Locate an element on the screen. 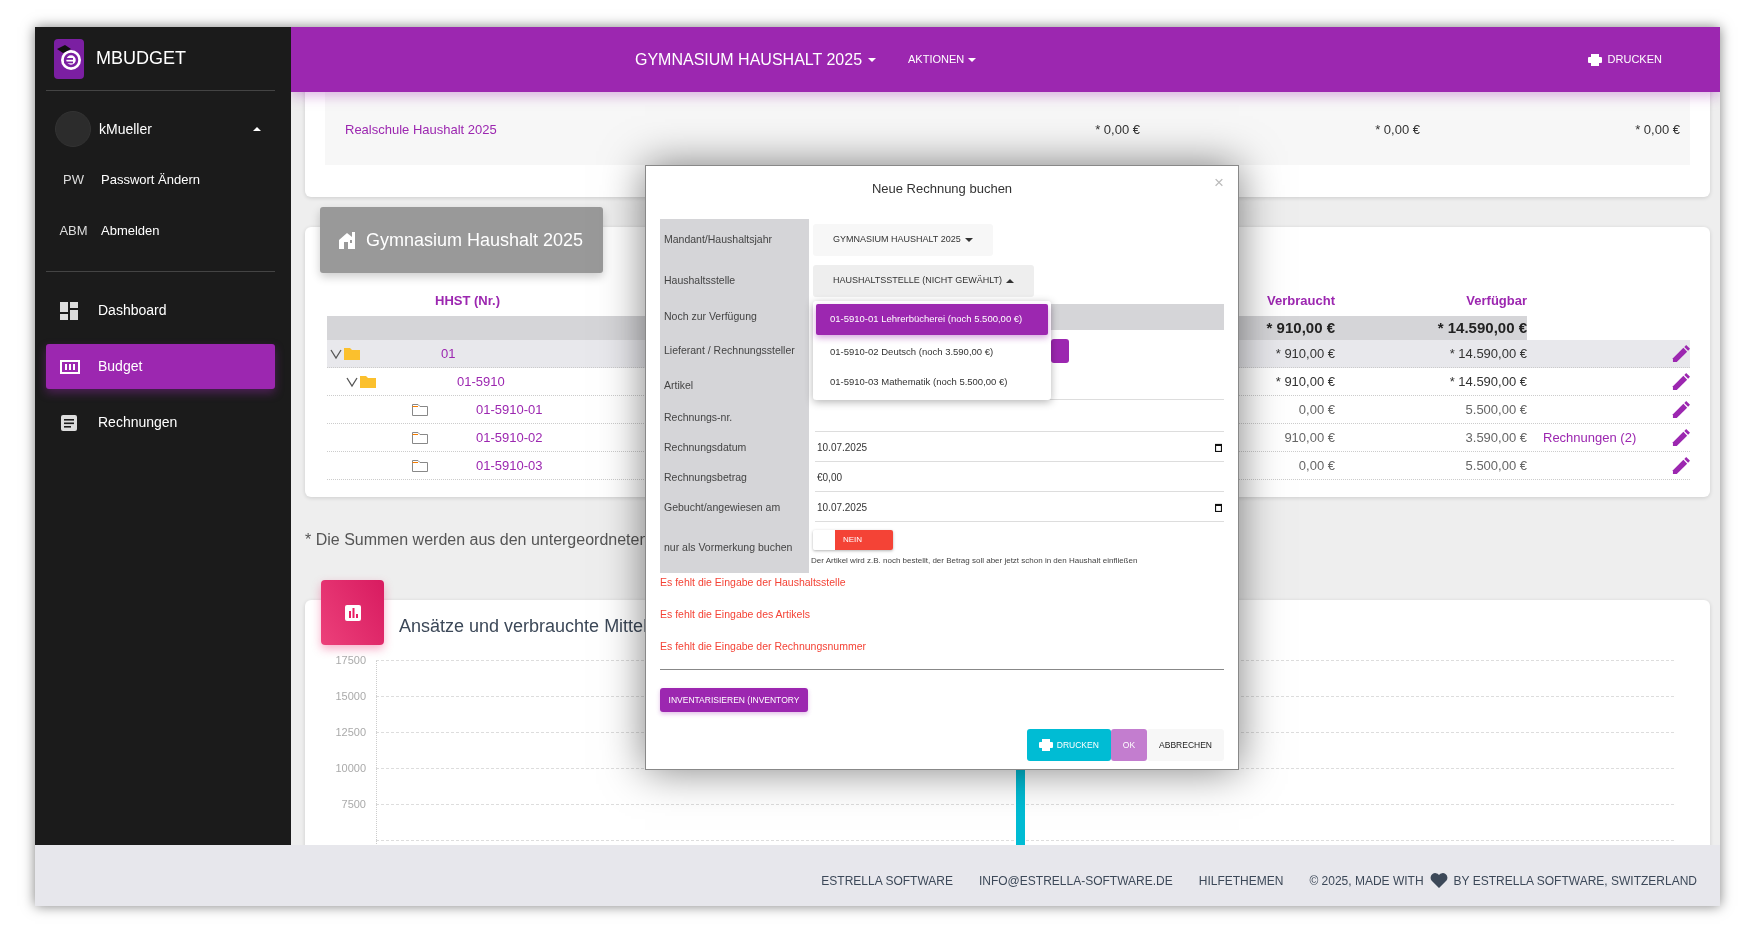  footnote: * Die Summen werden aus den untergeordneten is located at coordinates (477, 539).